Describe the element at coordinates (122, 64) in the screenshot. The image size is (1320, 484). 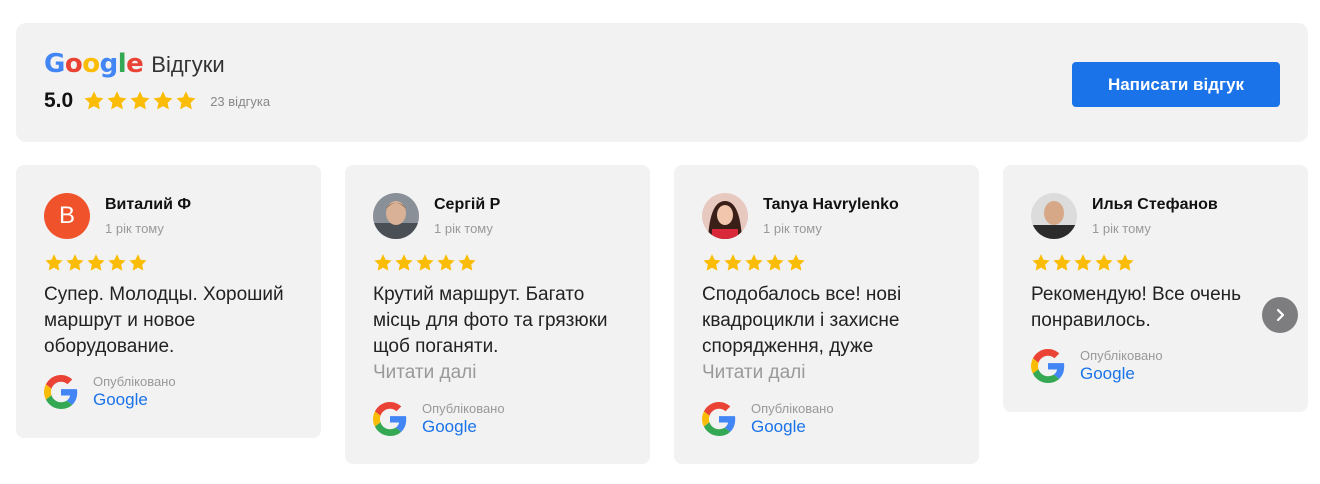
I see `brand-letter: l` at that location.